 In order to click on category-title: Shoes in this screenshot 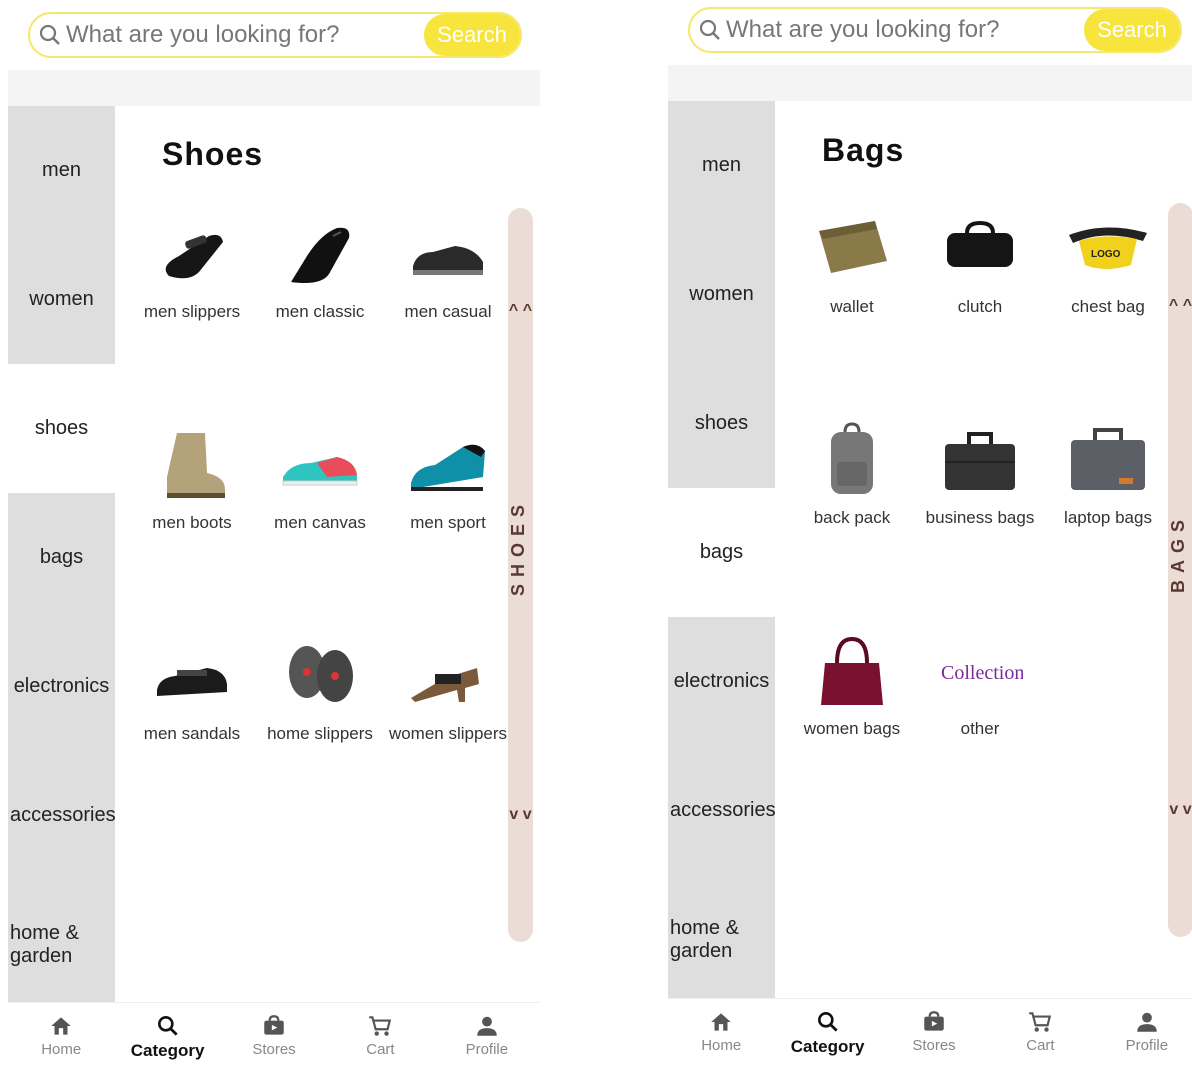, I will do `click(213, 154)`.